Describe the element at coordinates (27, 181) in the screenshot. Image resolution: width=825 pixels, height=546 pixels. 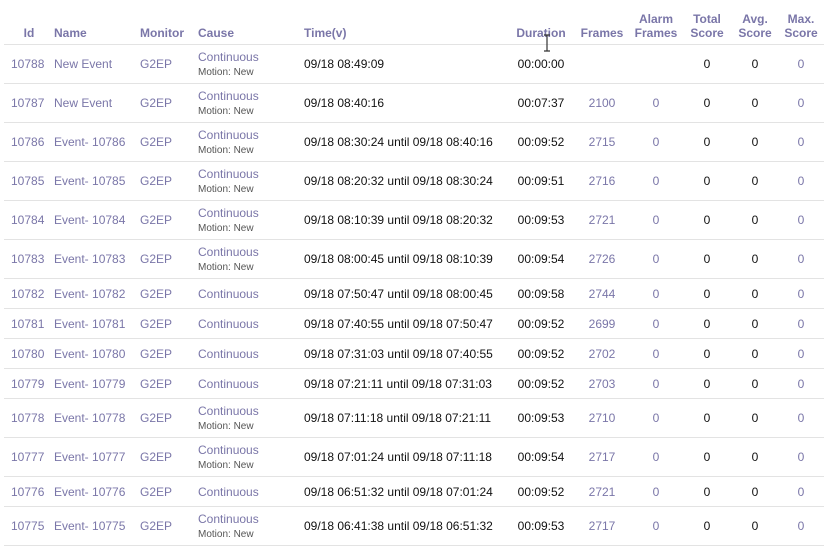
I see `event-id-link: 10785` at that location.